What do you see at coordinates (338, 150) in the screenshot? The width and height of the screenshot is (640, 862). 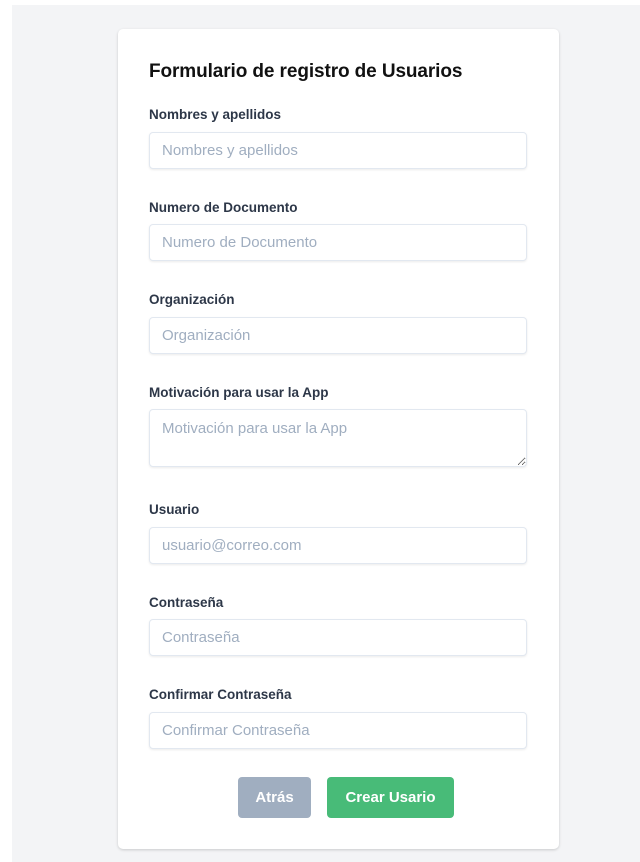 I see `full-name-input` at bounding box center [338, 150].